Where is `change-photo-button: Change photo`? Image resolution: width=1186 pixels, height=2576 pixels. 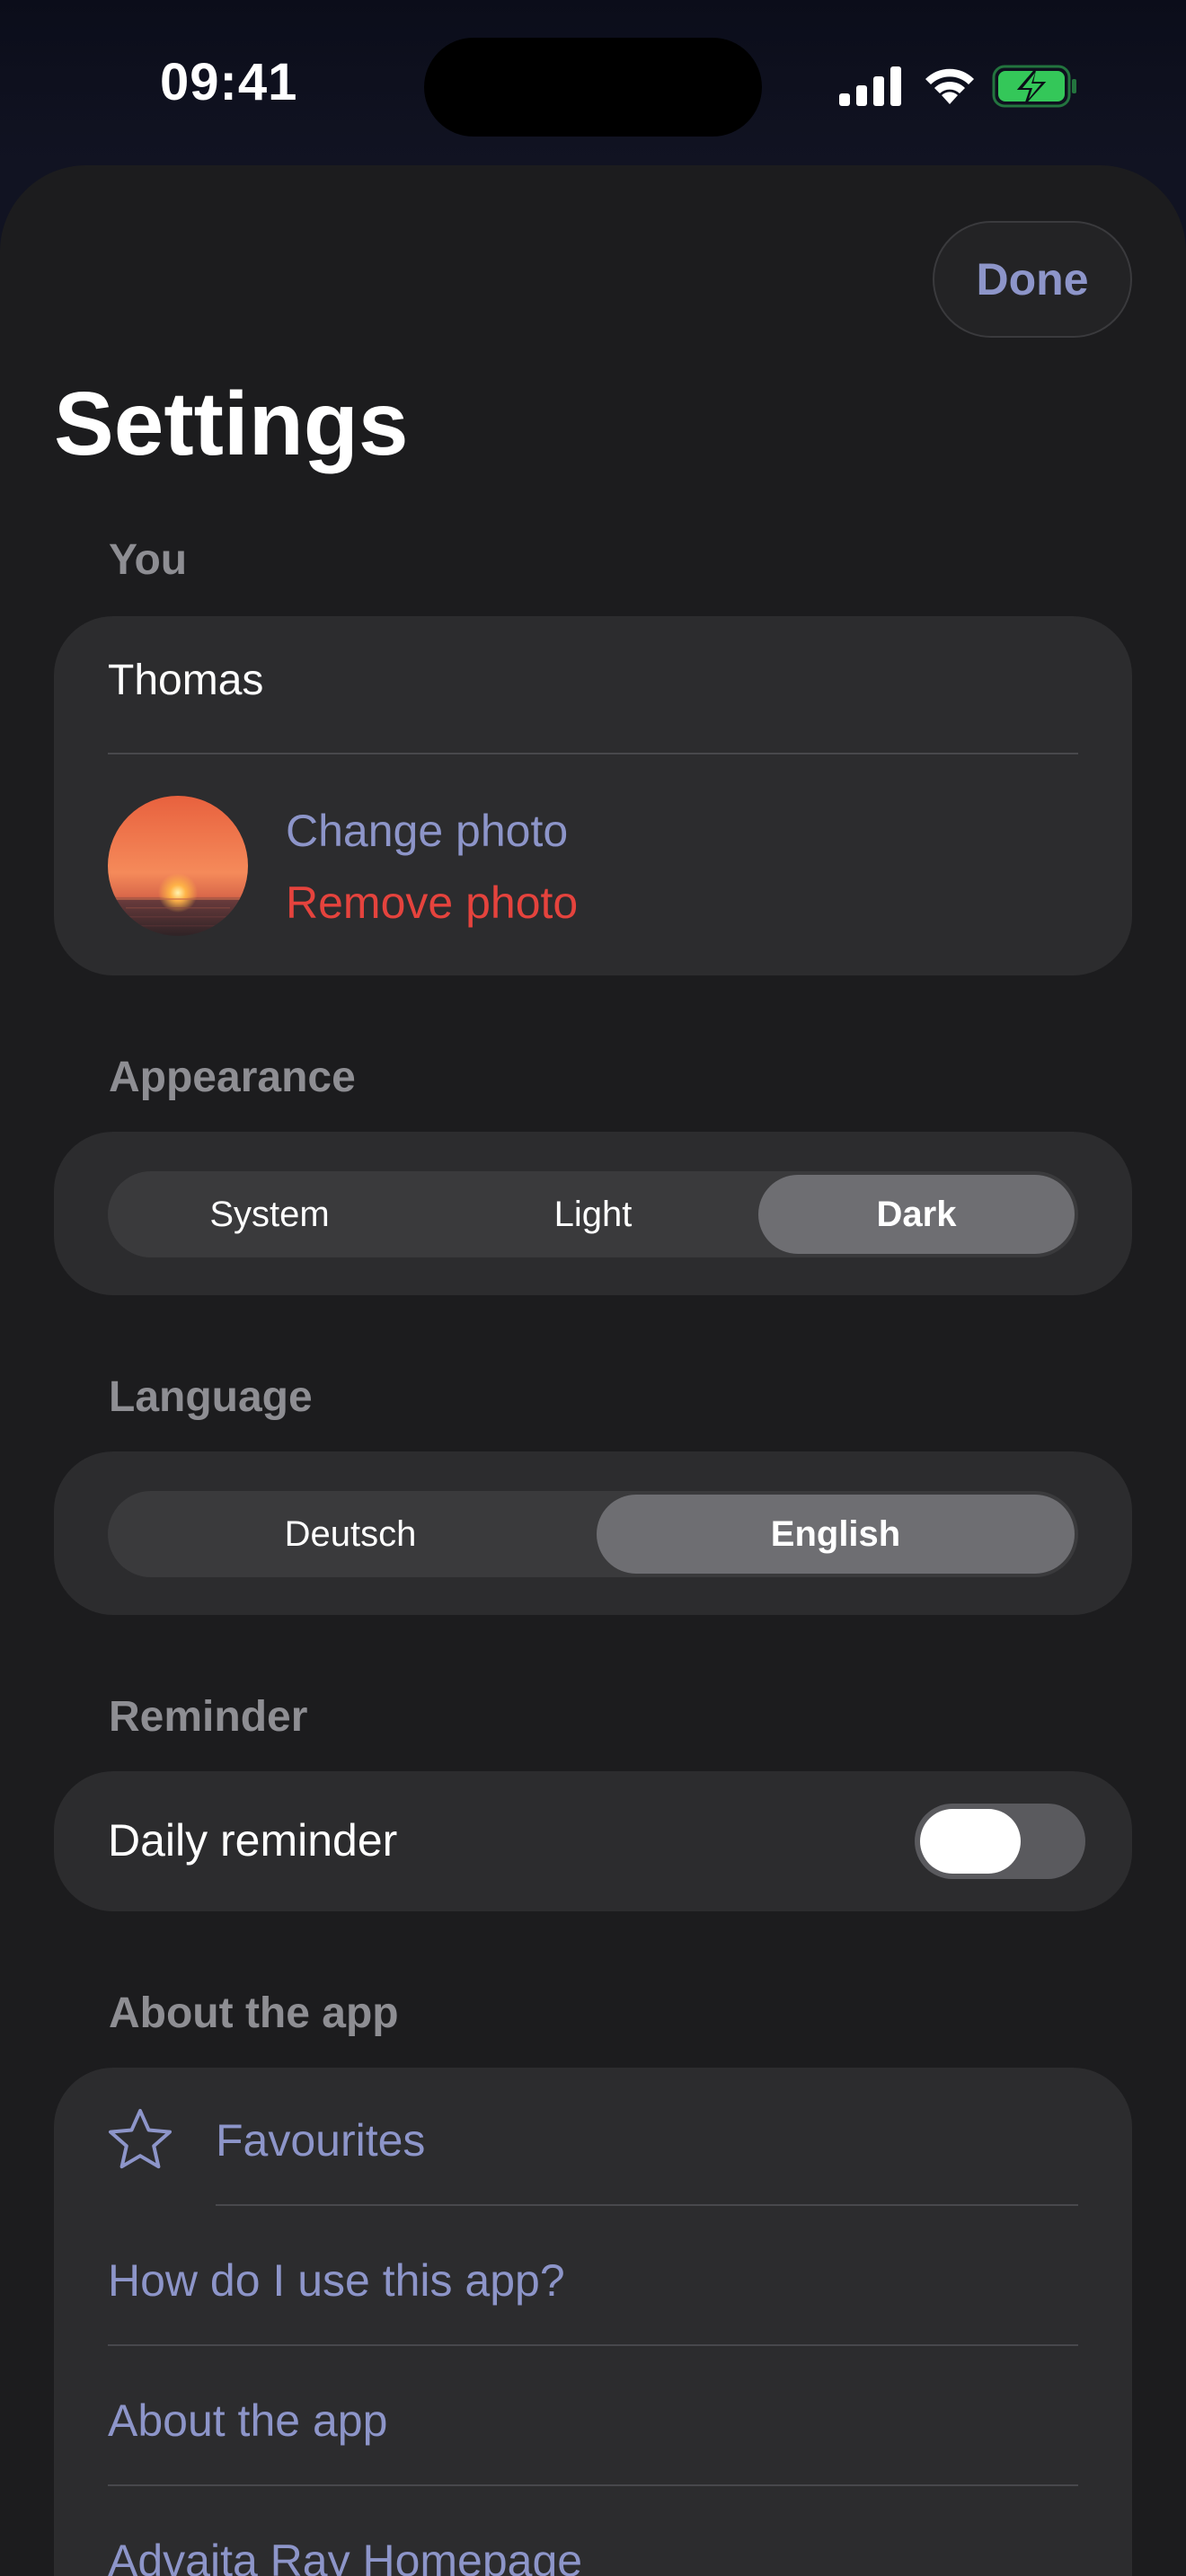
change-photo-button: Change photo is located at coordinates (427, 830).